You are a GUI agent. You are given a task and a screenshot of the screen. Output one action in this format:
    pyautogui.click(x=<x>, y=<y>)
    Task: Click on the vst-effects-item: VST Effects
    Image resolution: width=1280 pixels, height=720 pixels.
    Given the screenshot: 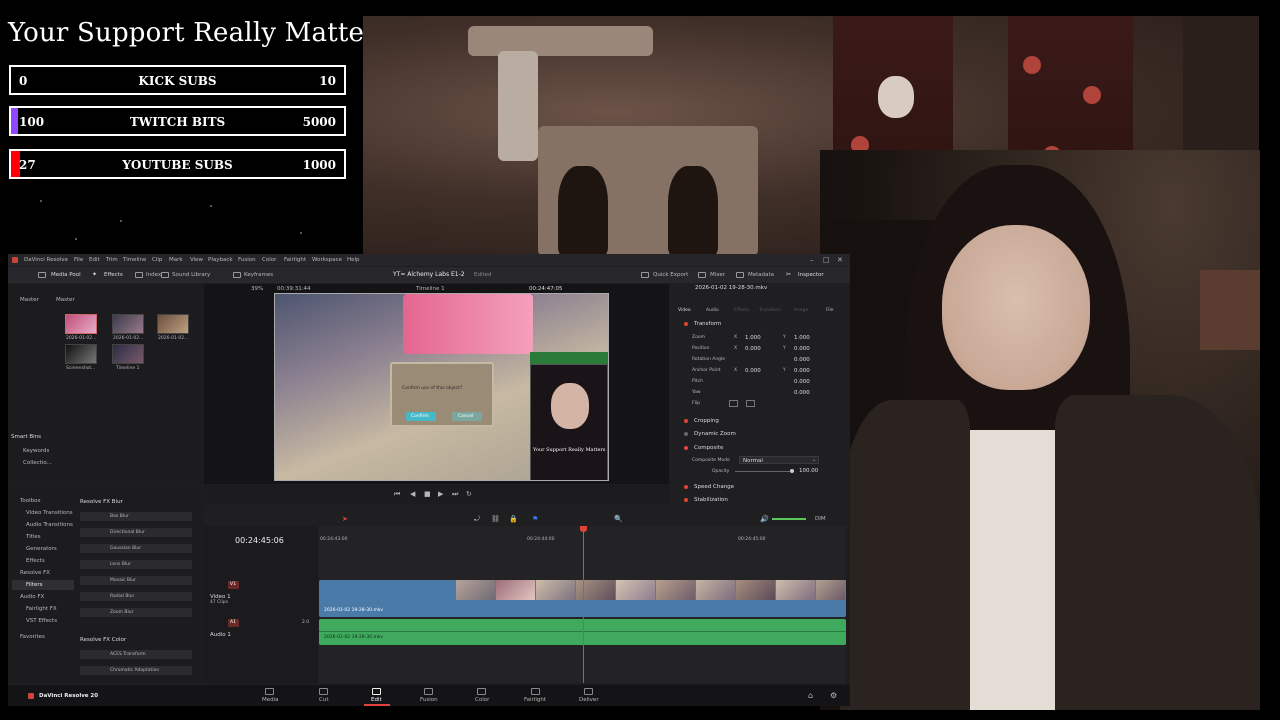 What is the action you would take?
    pyautogui.click(x=41, y=621)
    